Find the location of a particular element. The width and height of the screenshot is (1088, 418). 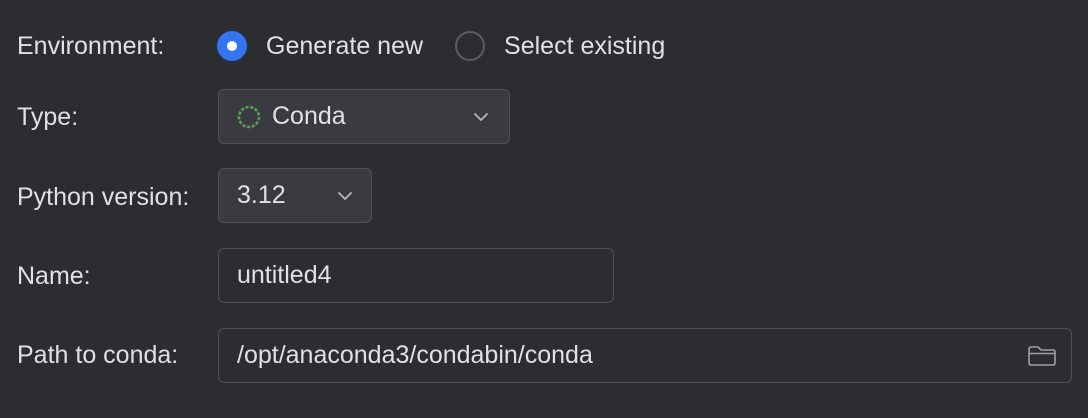

type-value: Conda is located at coordinates (309, 116).